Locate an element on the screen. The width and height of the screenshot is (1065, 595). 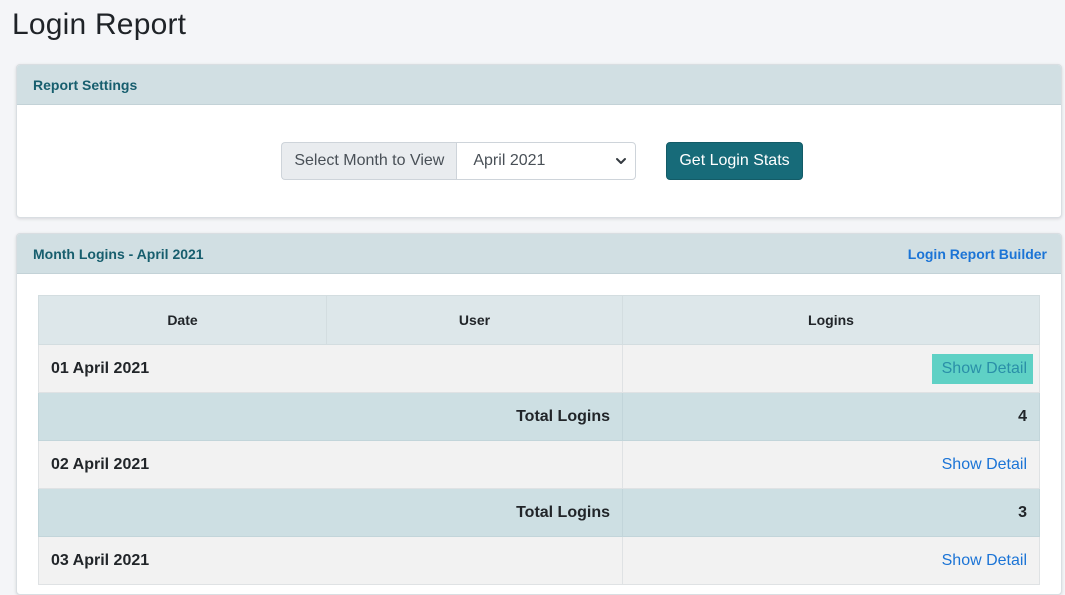
table-row-date: 03 April 2021 Show Detail is located at coordinates (539, 560).